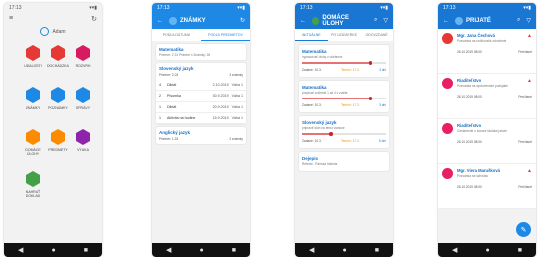  I want to click on message-icon, so click(83, 95).